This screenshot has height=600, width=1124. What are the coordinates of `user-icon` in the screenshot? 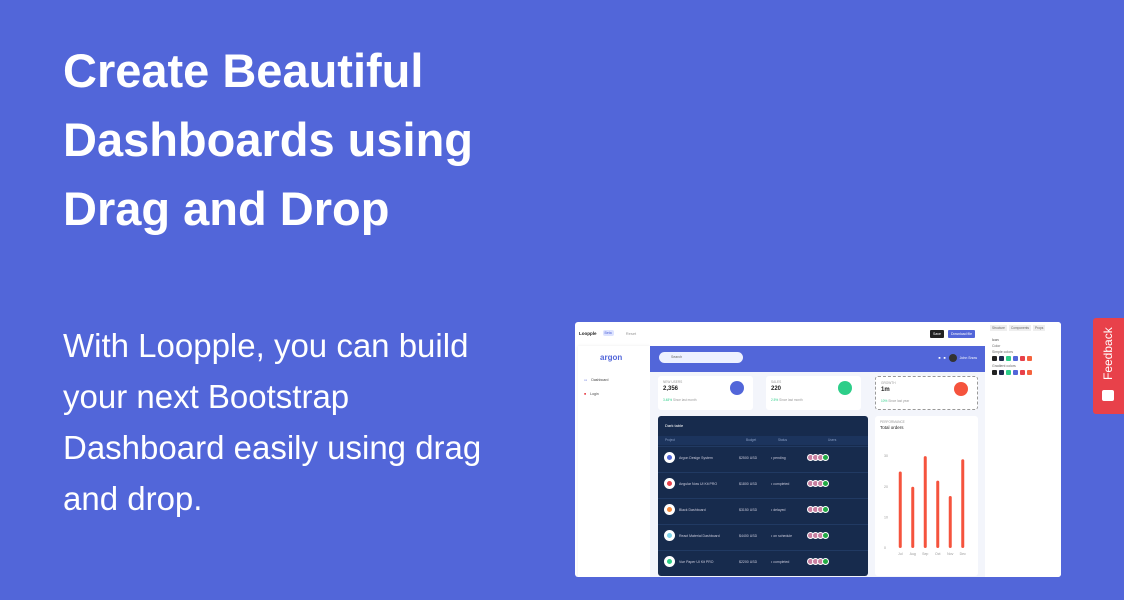 It's located at (737, 388).